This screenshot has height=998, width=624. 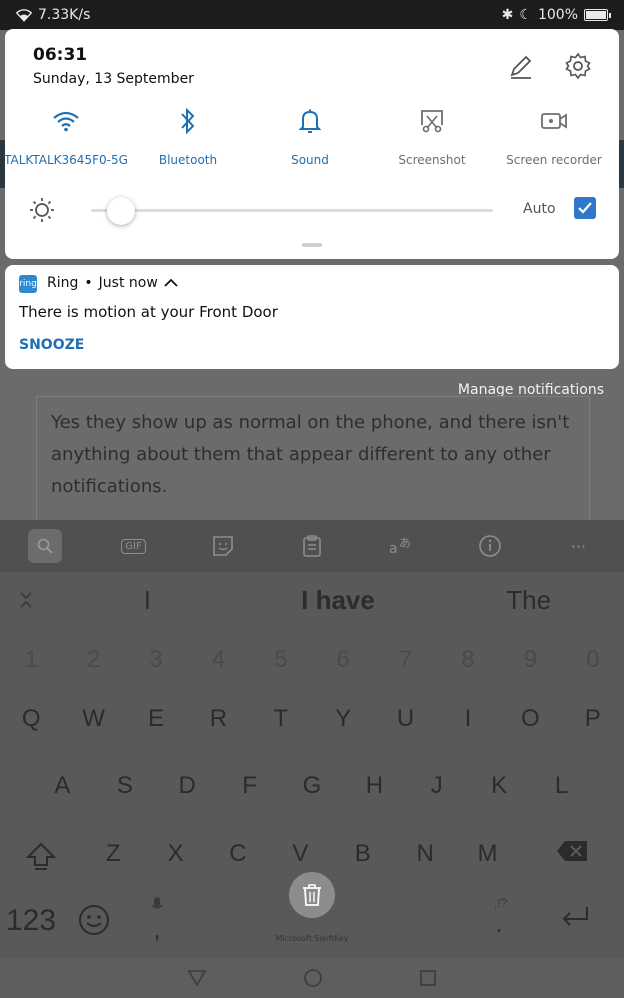 I want to click on key-e: E, so click(x=156, y=719).